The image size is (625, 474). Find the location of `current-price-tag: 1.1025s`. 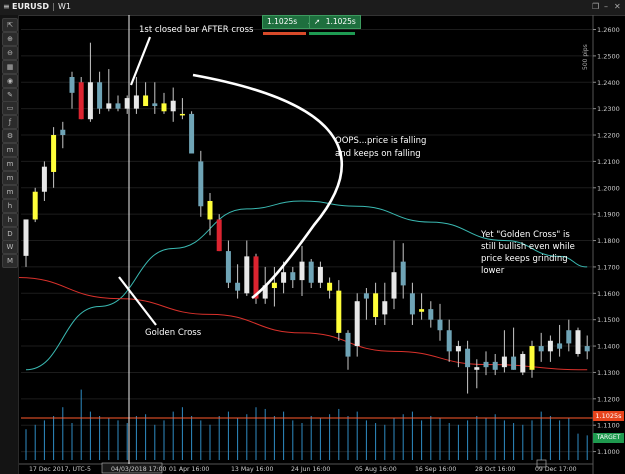

current-price-tag: 1.1025s is located at coordinates (608, 416).